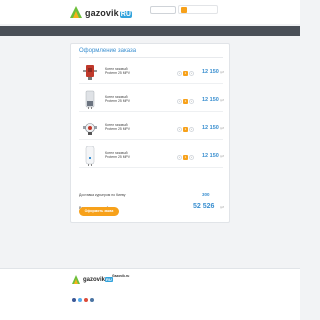  I want to click on site-logo: gazovik RU, so click(101, 13).